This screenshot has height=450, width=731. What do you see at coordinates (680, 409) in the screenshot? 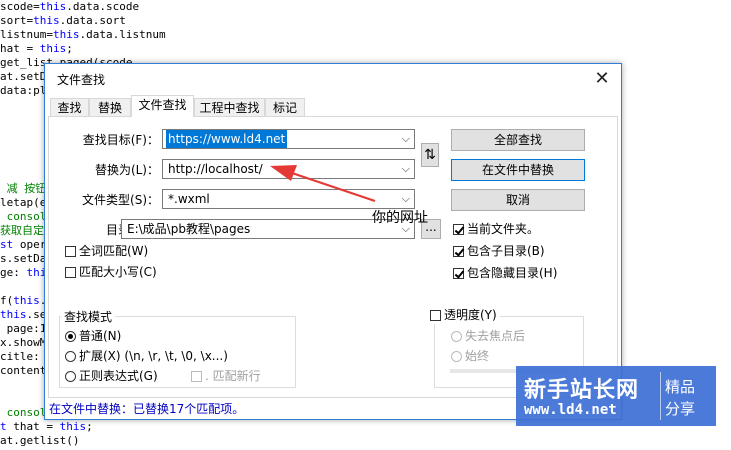
I see `watermark-side-bottom: 分享` at bounding box center [680, 409].